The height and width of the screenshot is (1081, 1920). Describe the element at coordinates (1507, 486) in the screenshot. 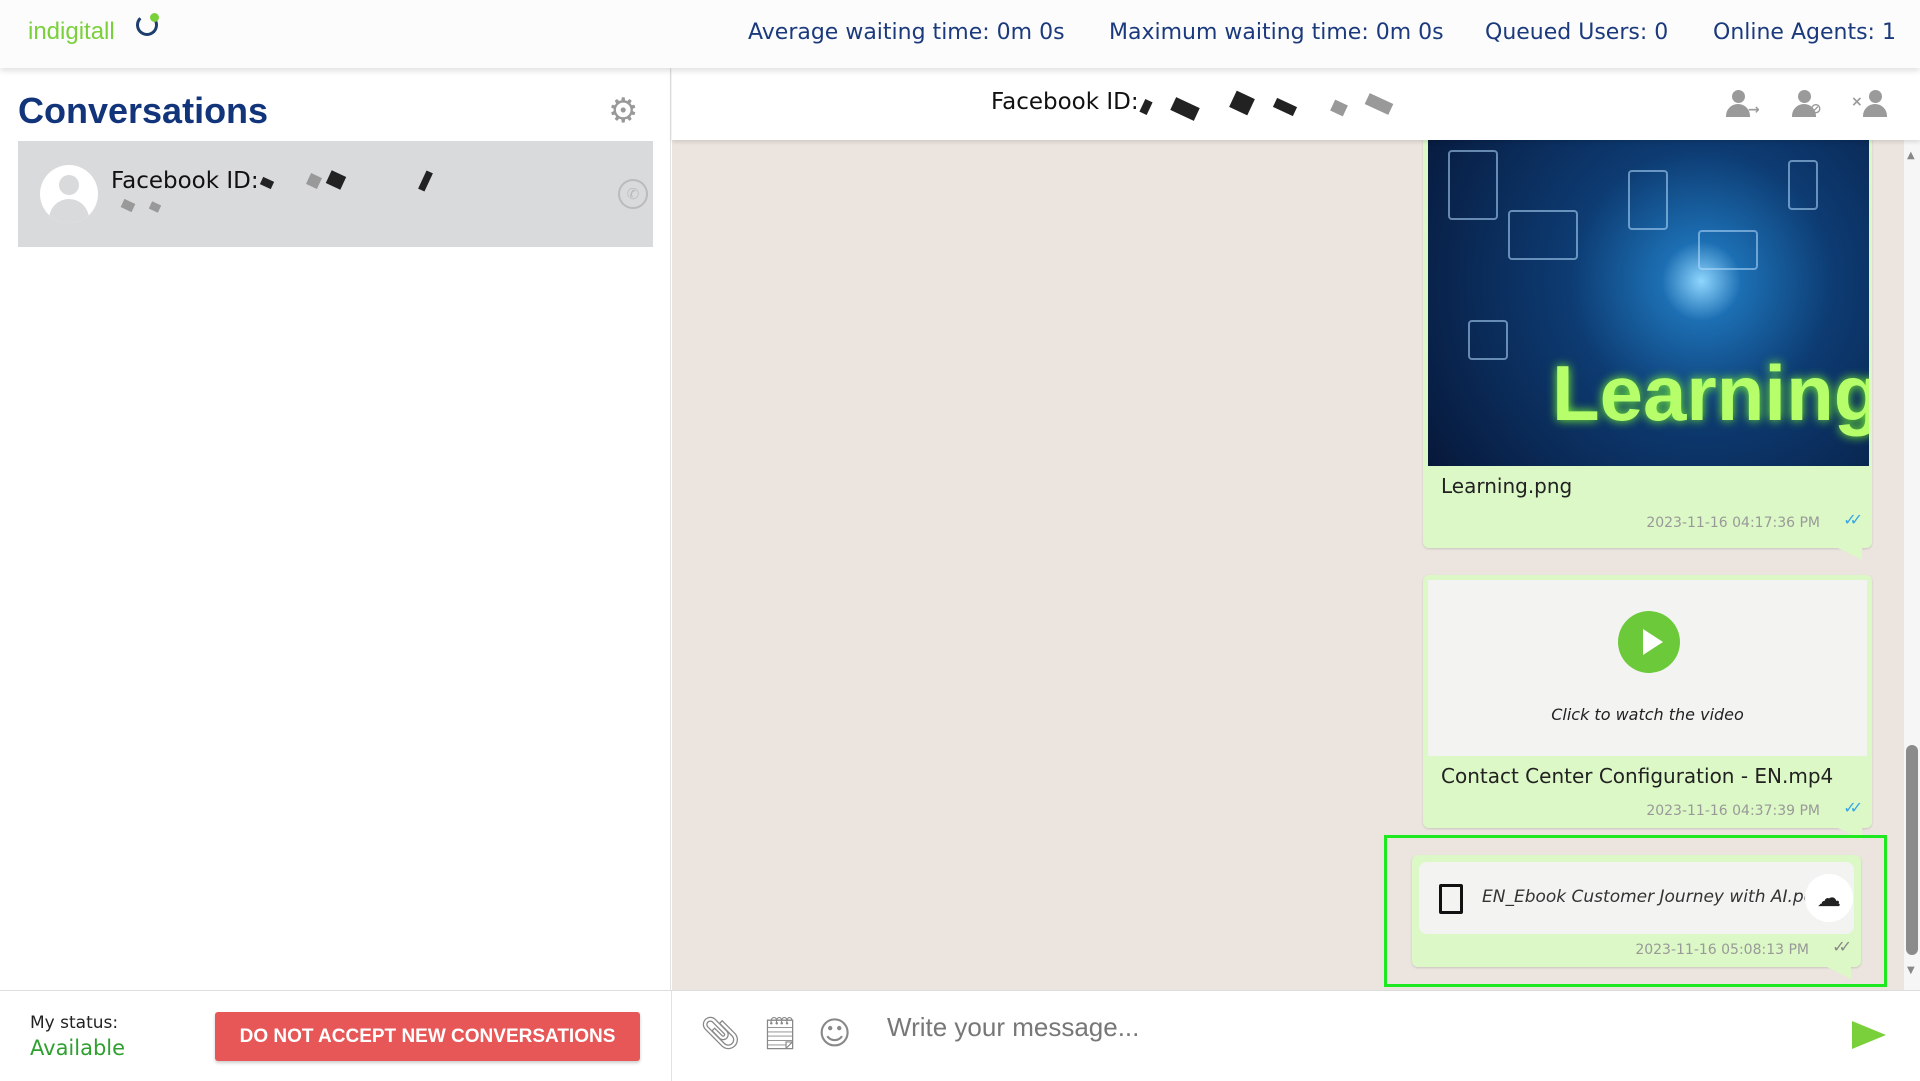

I see `attachment-name: Learning.png` at that location.